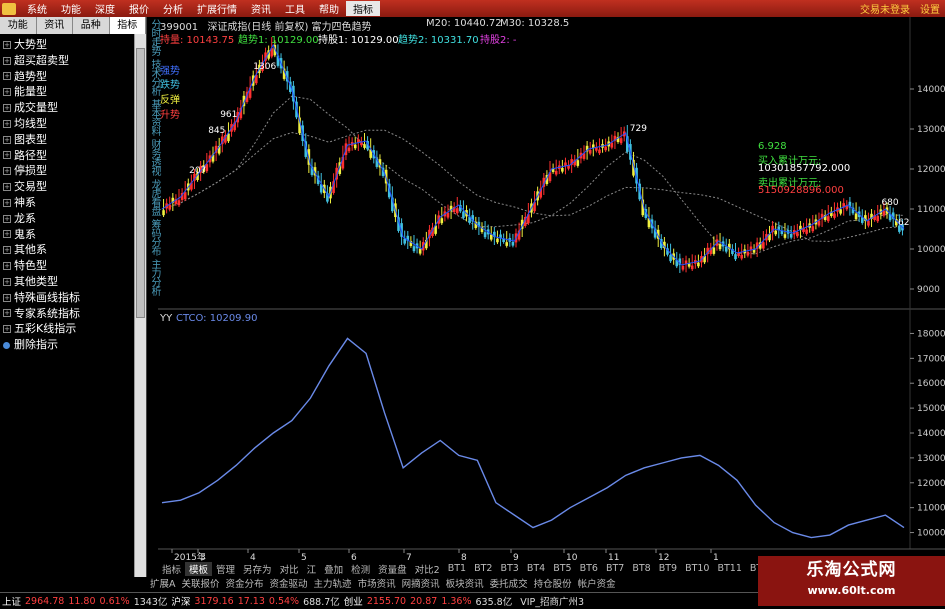  Describe the element at coordinates (67, 282) in the screenshot. I see `tree-item: + 其他类型` at that location.